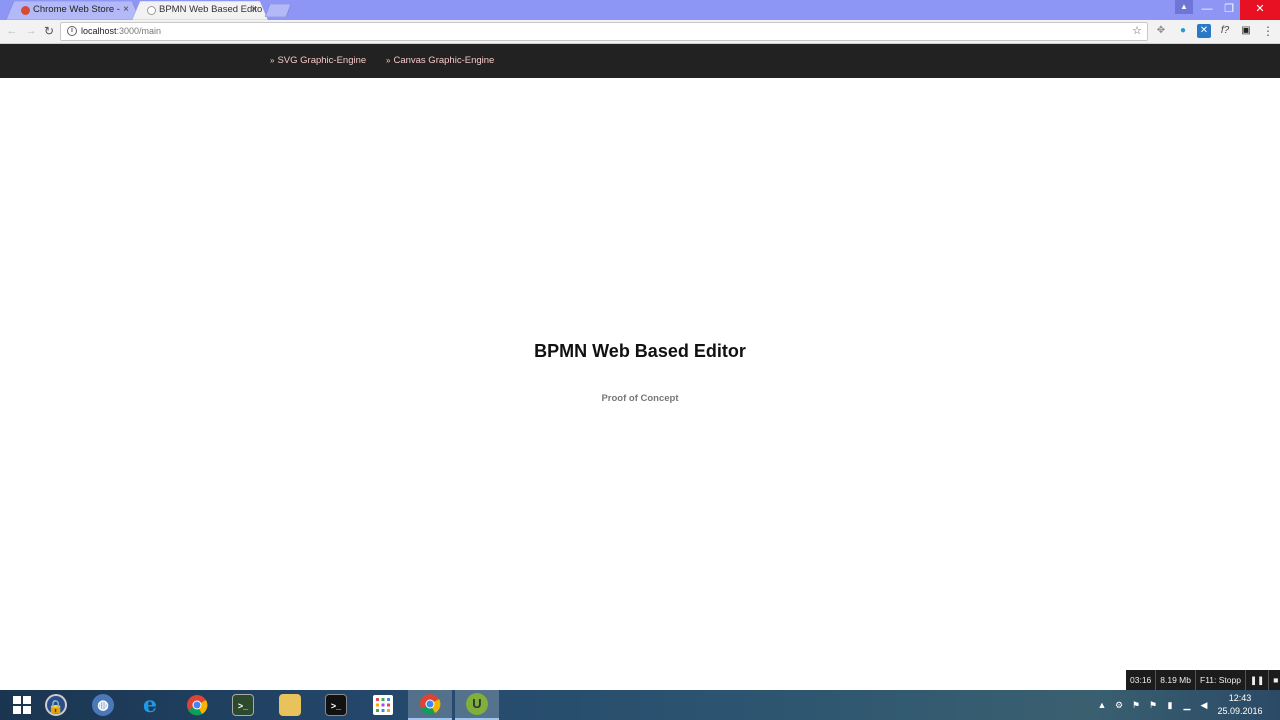 The width and height of the screenshot is (1280, 720). Describe the element at coordinates (1268, 31) in the screenshot. I see `menu-icon: ⋮` at that location.